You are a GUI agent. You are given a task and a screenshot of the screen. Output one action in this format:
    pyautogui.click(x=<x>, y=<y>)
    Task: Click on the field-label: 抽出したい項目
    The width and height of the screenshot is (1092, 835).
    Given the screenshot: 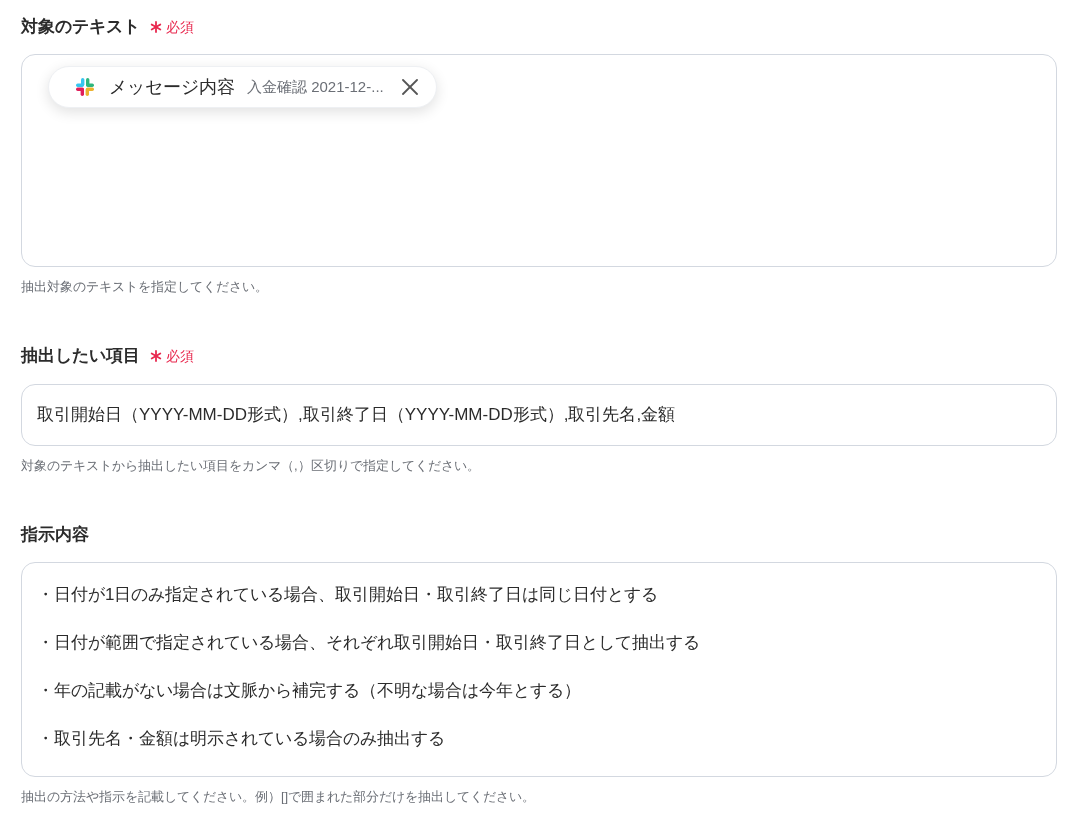 What is the action you would take?
    pyautogui.click(x=80, y=356)
    